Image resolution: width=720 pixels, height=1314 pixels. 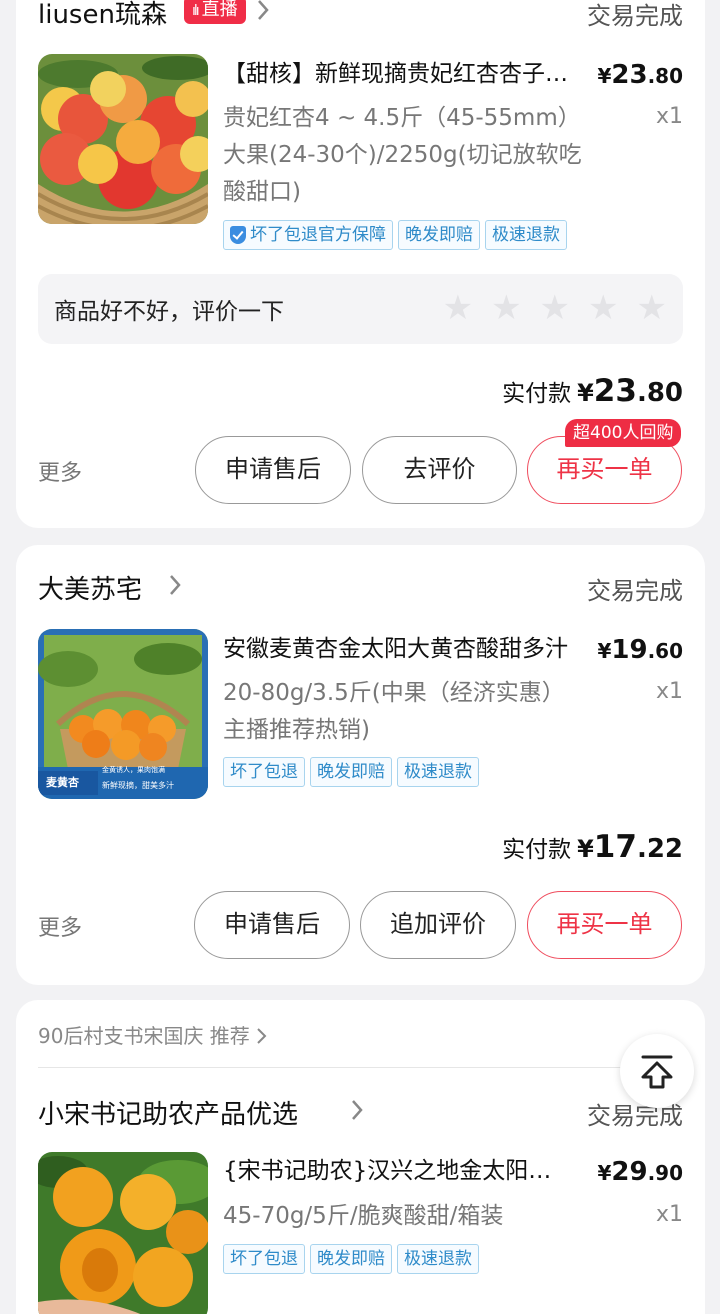 I want to click on image-caption: 新鲜现摘，甜美多汁, so click(x=138, y=785).